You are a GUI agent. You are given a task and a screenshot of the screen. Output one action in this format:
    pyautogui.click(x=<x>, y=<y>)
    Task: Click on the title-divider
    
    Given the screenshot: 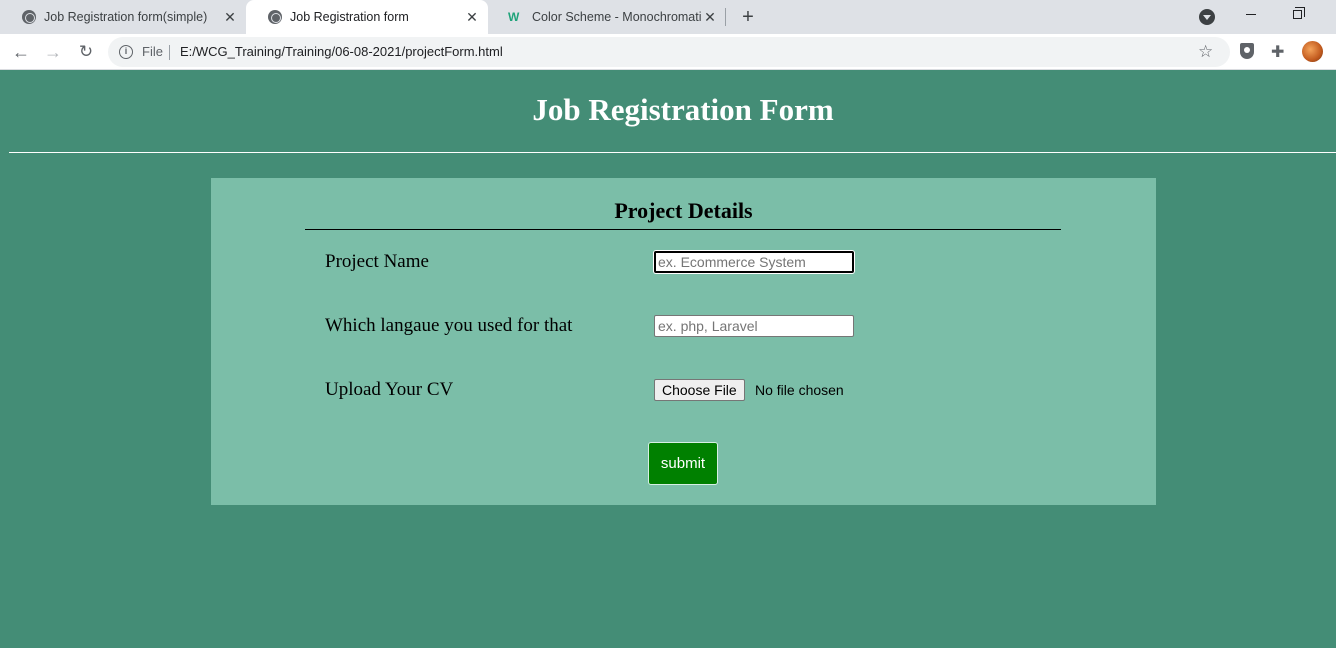 What is the action you would take?
    pyautogui.click(x=672, y=152)
    